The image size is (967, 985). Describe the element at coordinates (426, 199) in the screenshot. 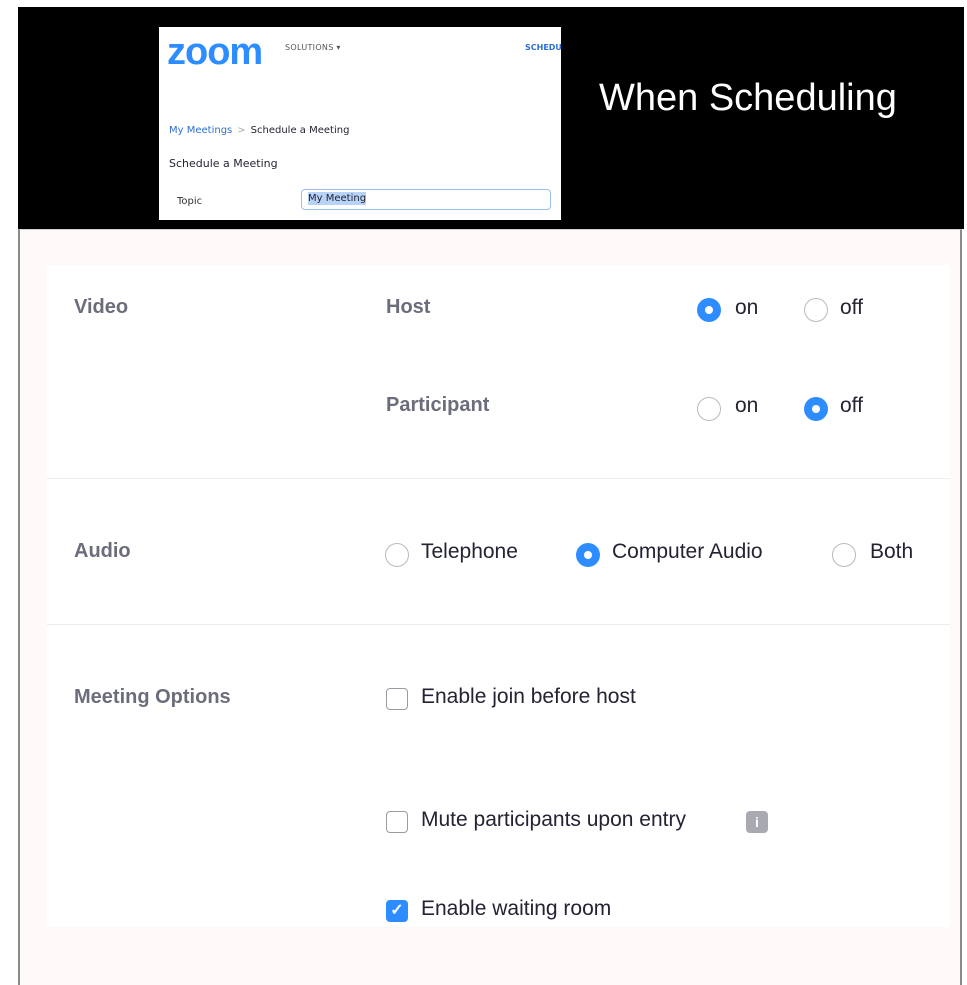

I see `topic-input: My Meeting` at that location.